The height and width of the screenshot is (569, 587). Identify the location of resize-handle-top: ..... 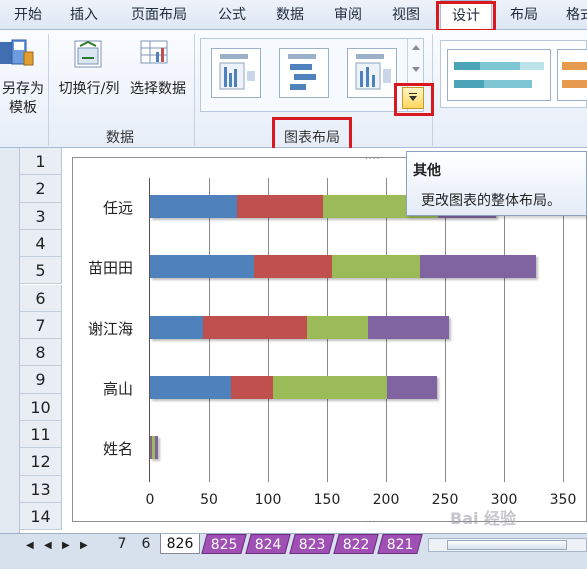
(372, 157).